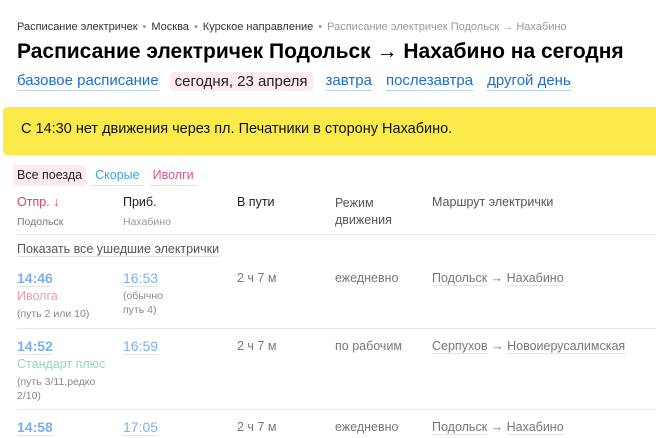 The image size is (656, 438). Describe the element at coordinates (143, 303) in the screenshot. I see `arrival-platform: (обычно путь 4)` at that location.